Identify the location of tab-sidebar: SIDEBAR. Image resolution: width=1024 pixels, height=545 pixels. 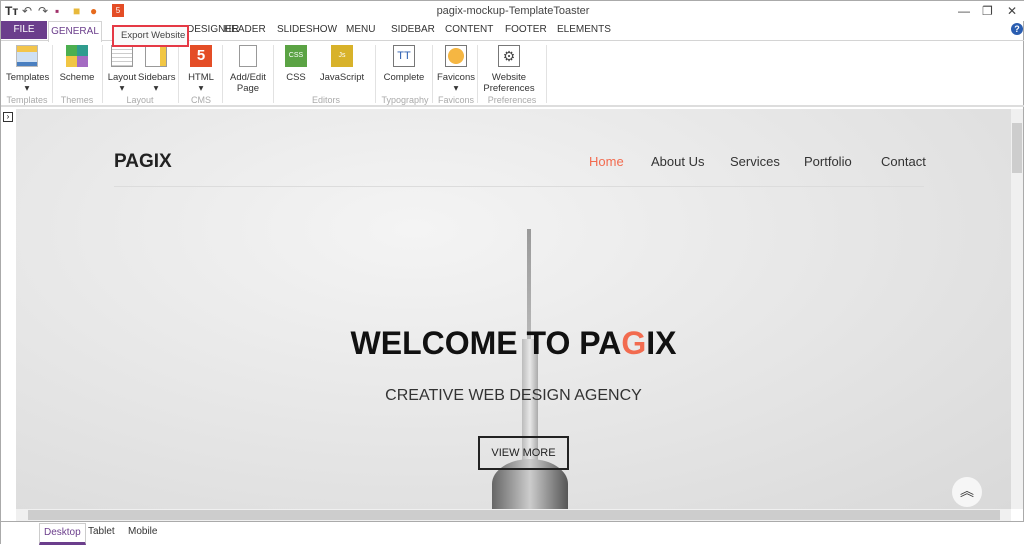
(413, 29).